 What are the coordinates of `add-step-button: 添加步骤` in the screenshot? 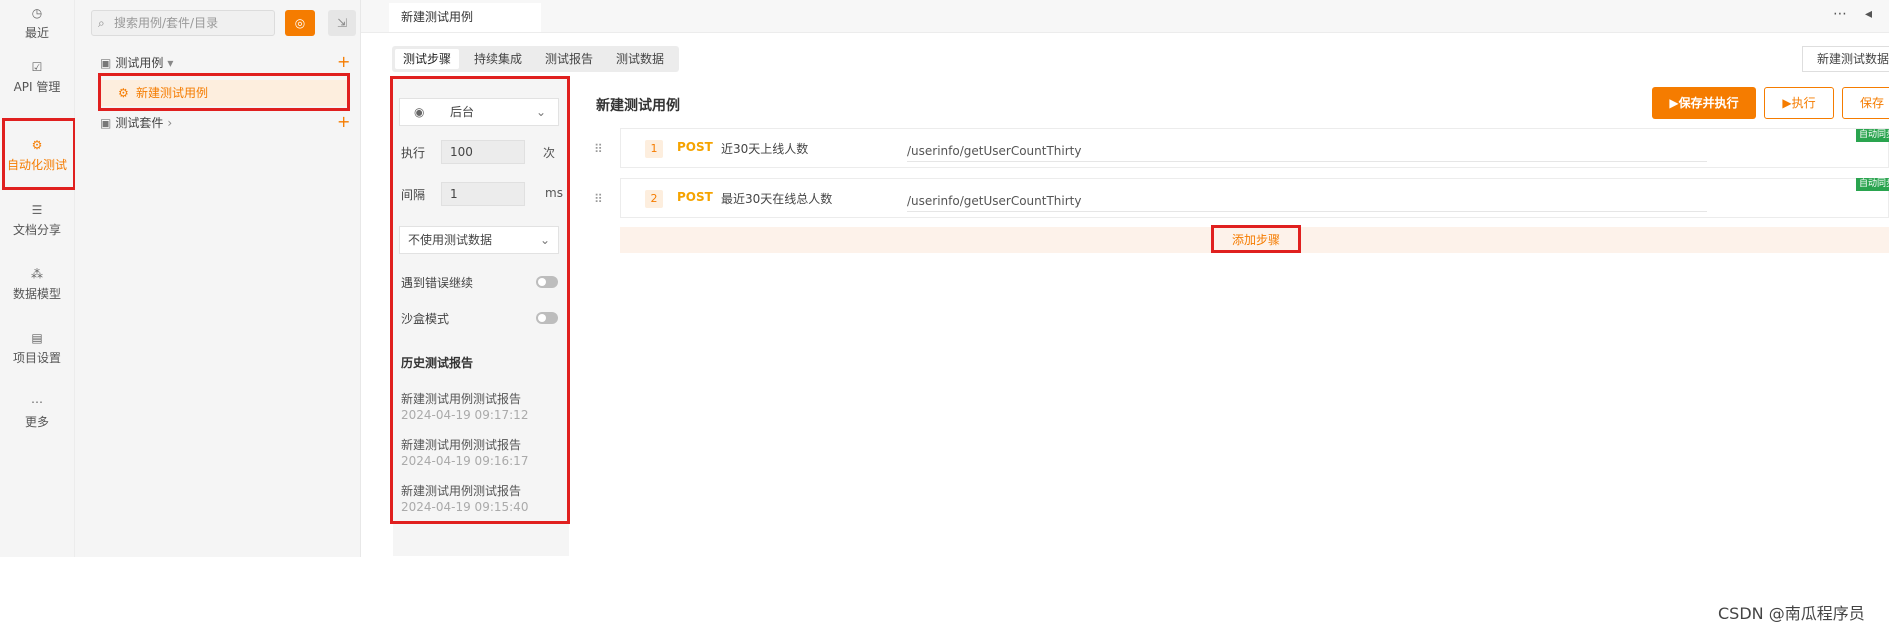 It's located at (1256, 240).